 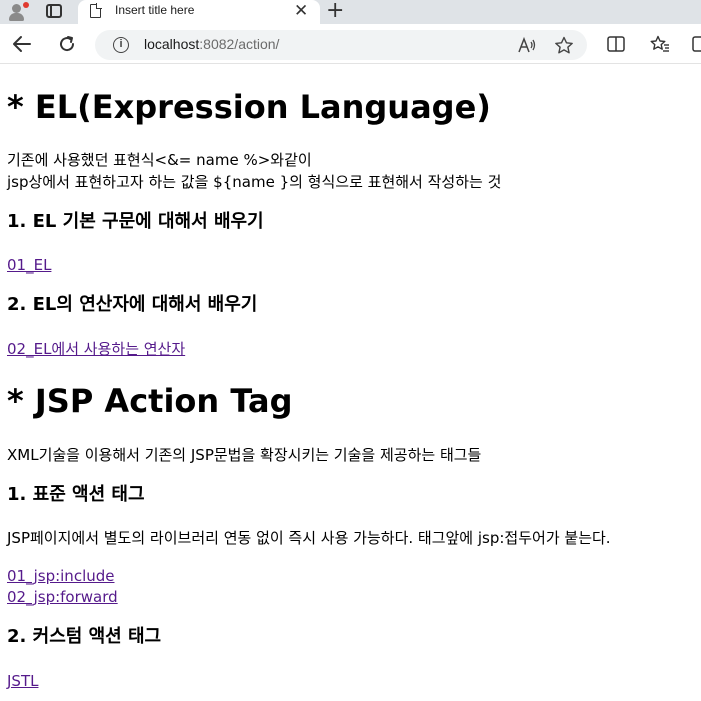 What do you see at coordinates (616, 44) in the screenshot?
I see `split-screen-icon` at bounding box center [616, 44].